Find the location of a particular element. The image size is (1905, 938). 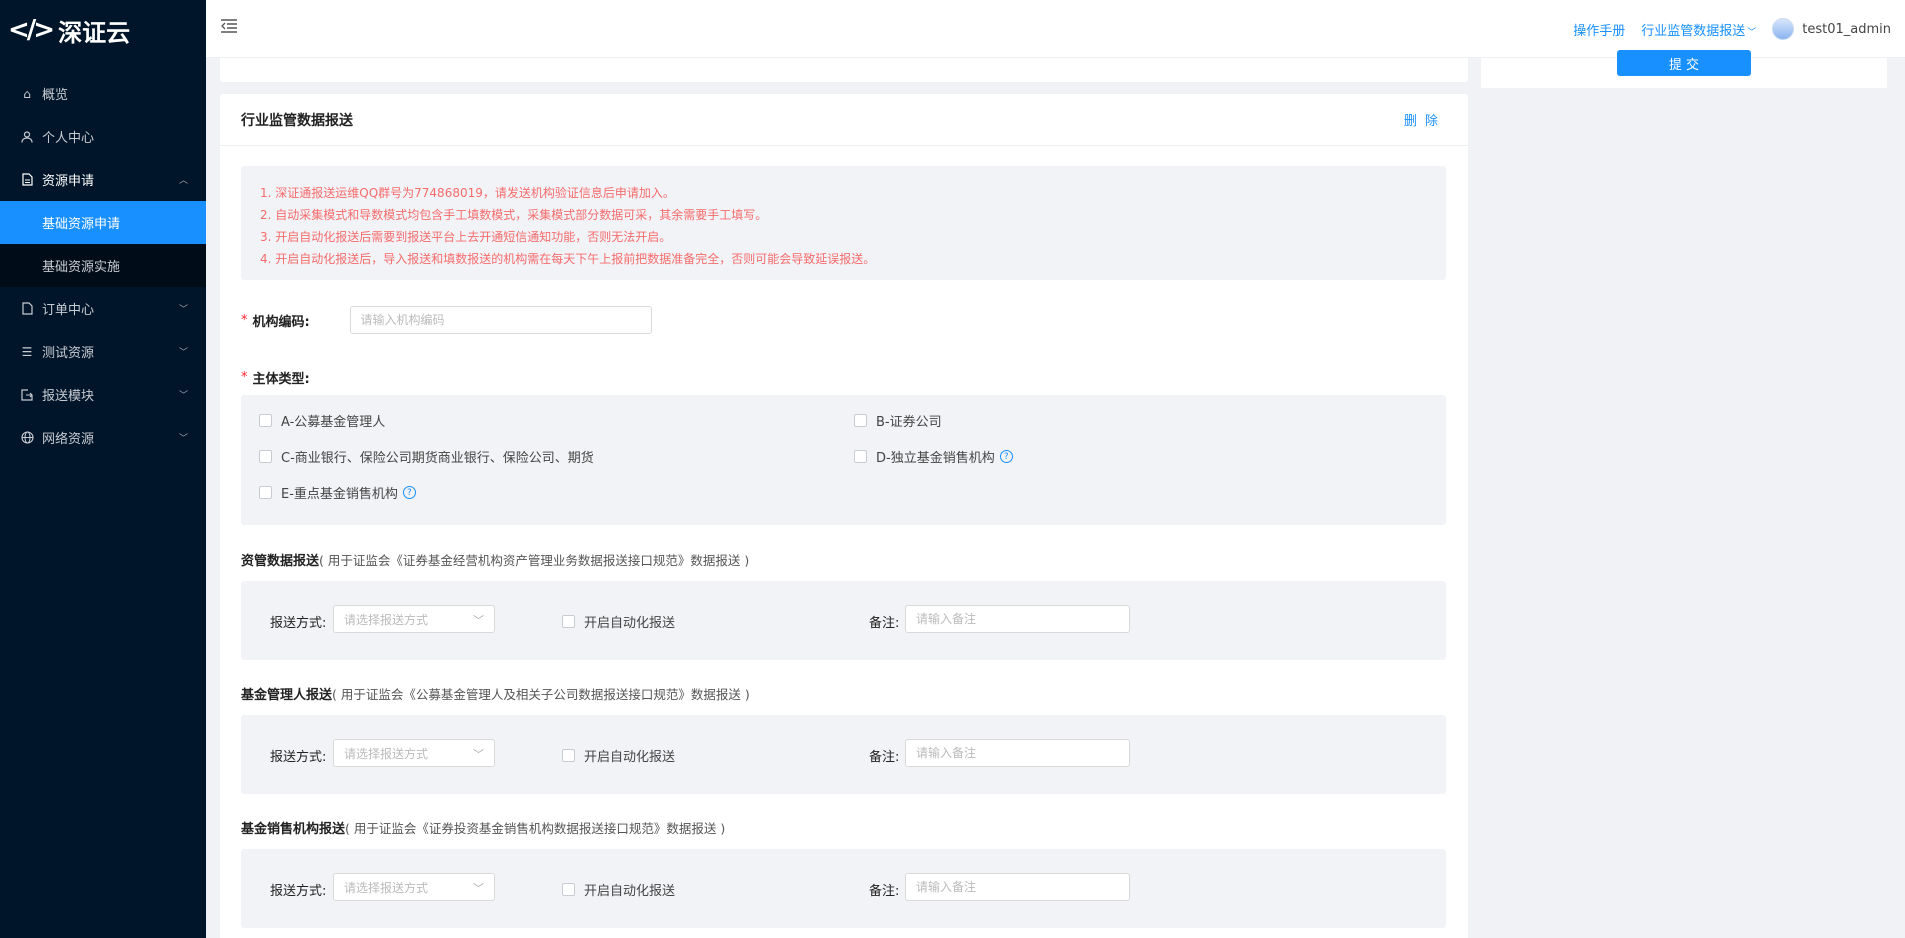

entity-type-option-b: B-证券公司 is located at coordinates (898, 420).